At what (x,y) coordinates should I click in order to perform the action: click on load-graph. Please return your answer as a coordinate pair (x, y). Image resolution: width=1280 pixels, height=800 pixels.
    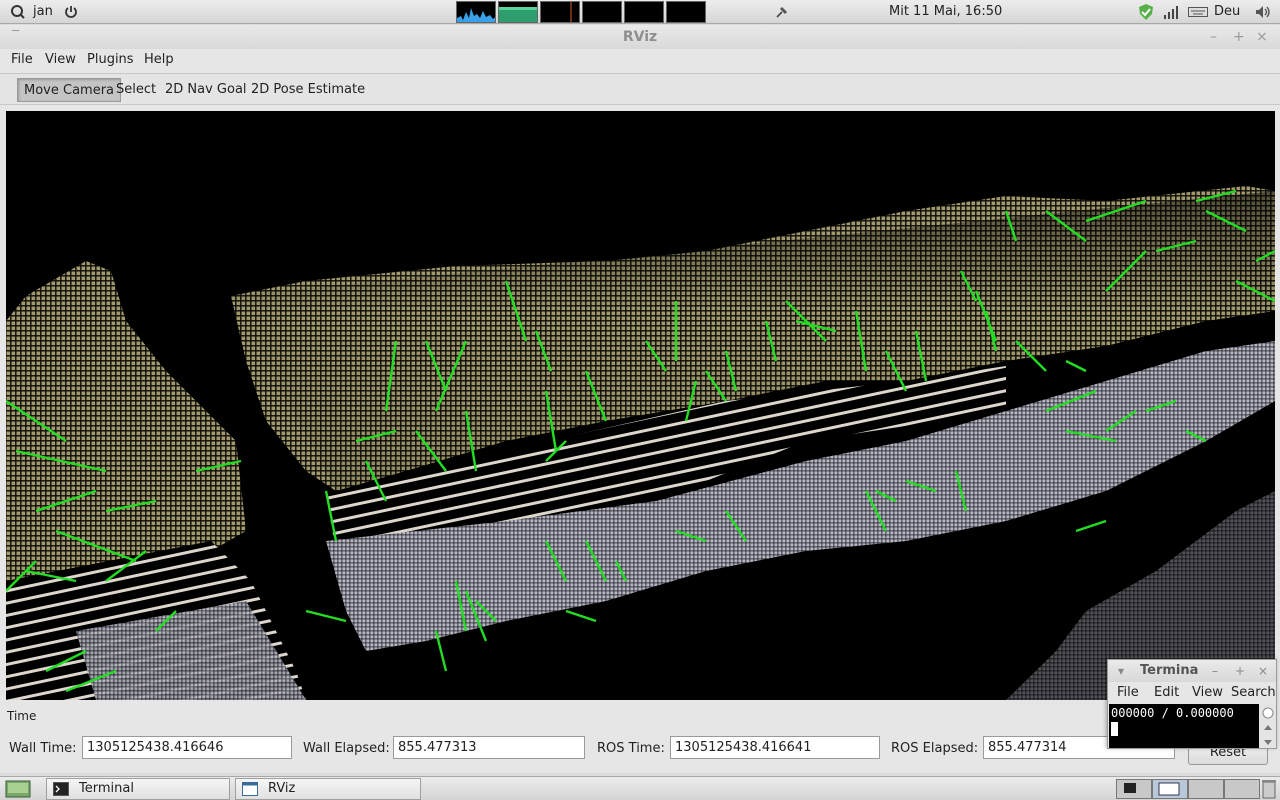
    Looking at the image, I should click on (644, 12).